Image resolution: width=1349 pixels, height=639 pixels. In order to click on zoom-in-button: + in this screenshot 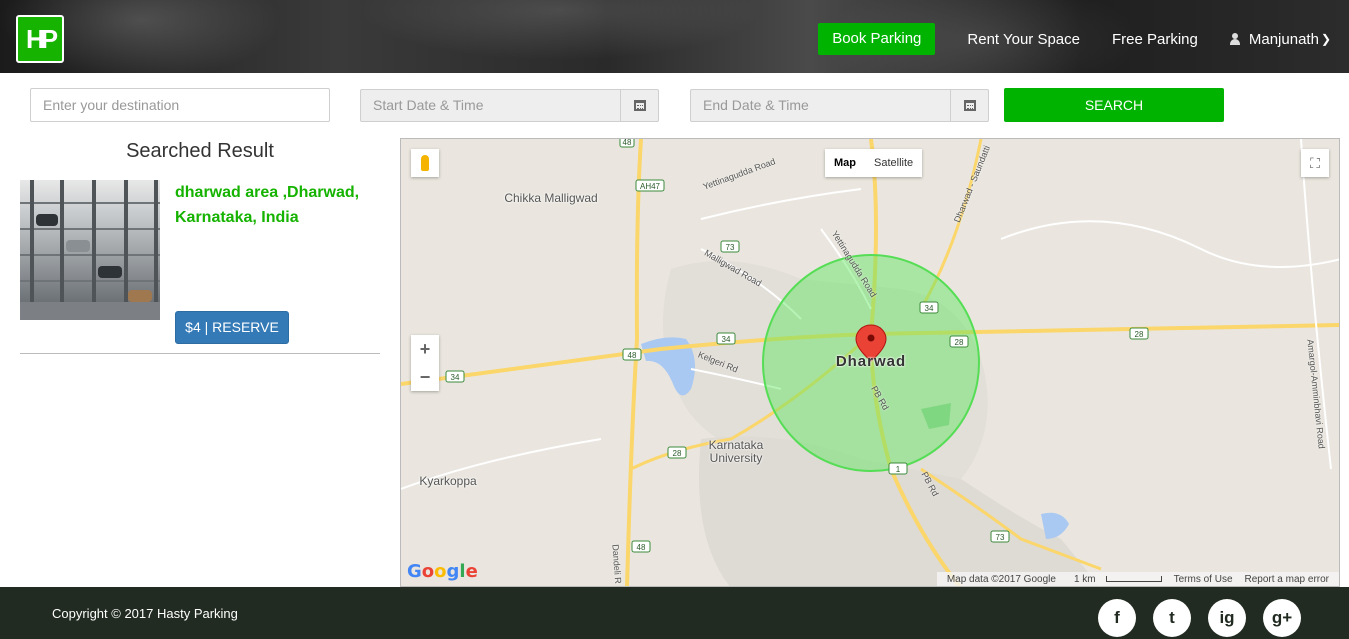, I will do `click(425, 349)`.